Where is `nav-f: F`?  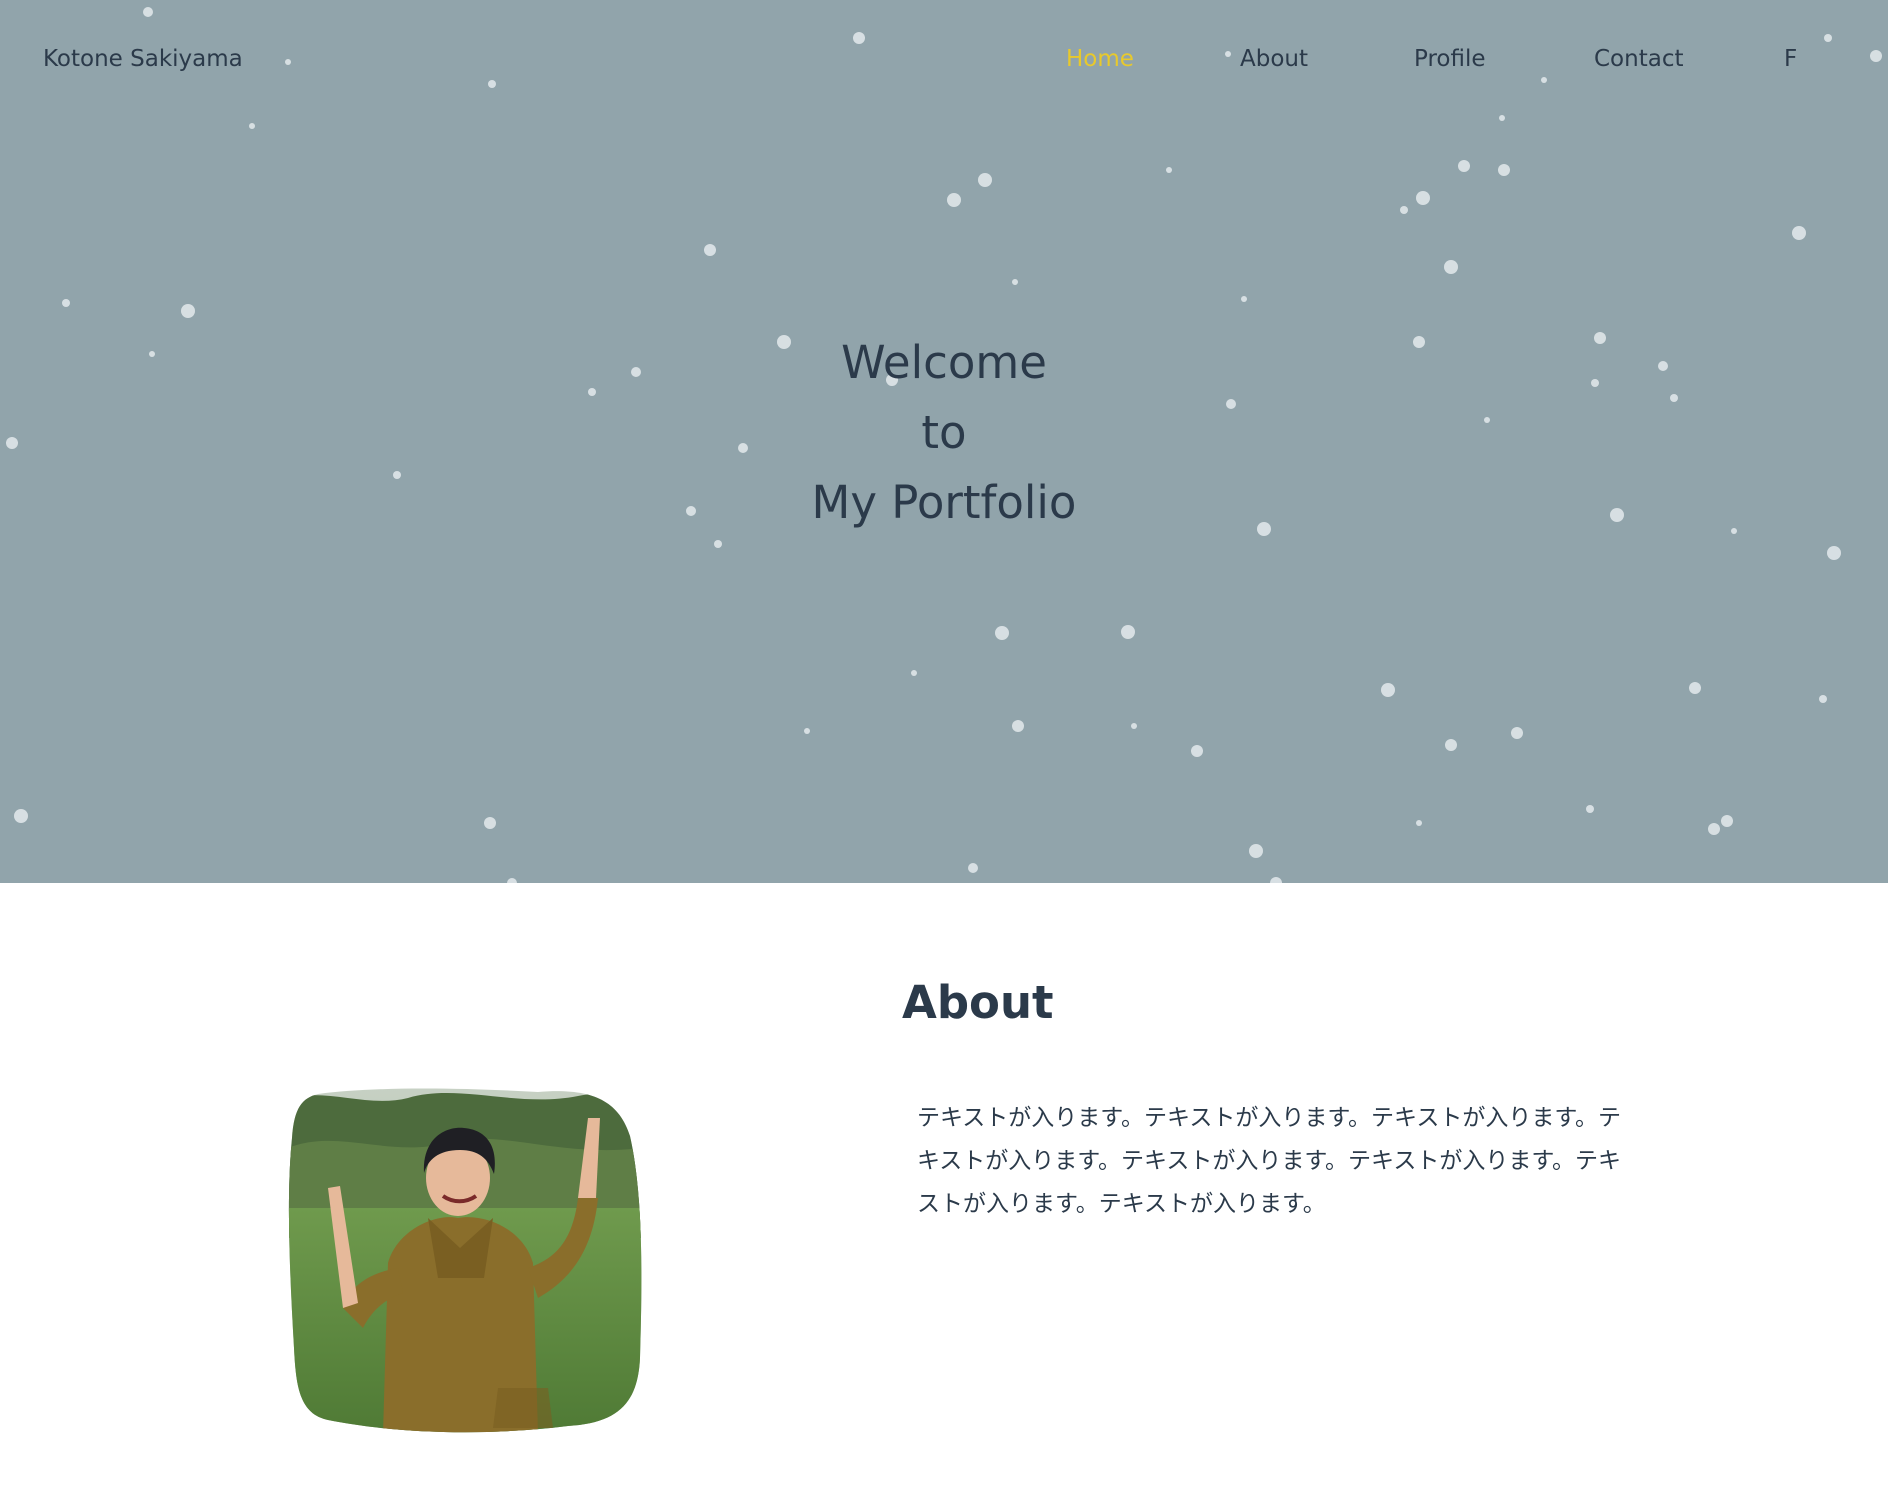
nav-f: F is located at coordinates (1790, 59).